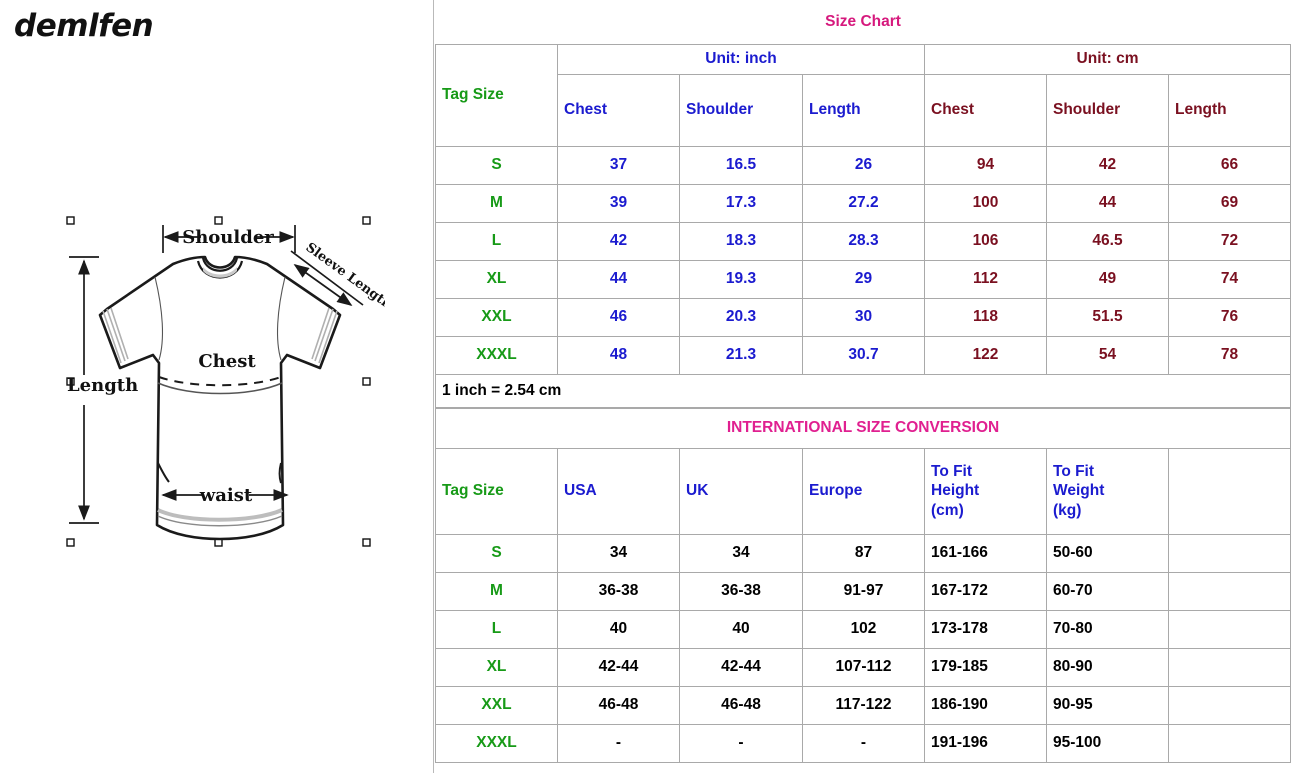  What do you see at coordinates (1229, 355) in the screenshot?
I see `cell-cm-length: 78` at bounding box center [1229, 355].